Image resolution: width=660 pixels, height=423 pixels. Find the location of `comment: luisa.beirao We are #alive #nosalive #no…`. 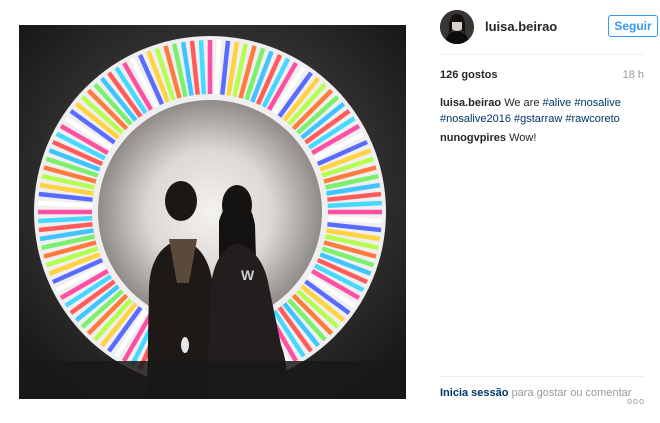

comment: luisa.beirao We are #alive #nosalive #no… is located at coordinates (543, 111).